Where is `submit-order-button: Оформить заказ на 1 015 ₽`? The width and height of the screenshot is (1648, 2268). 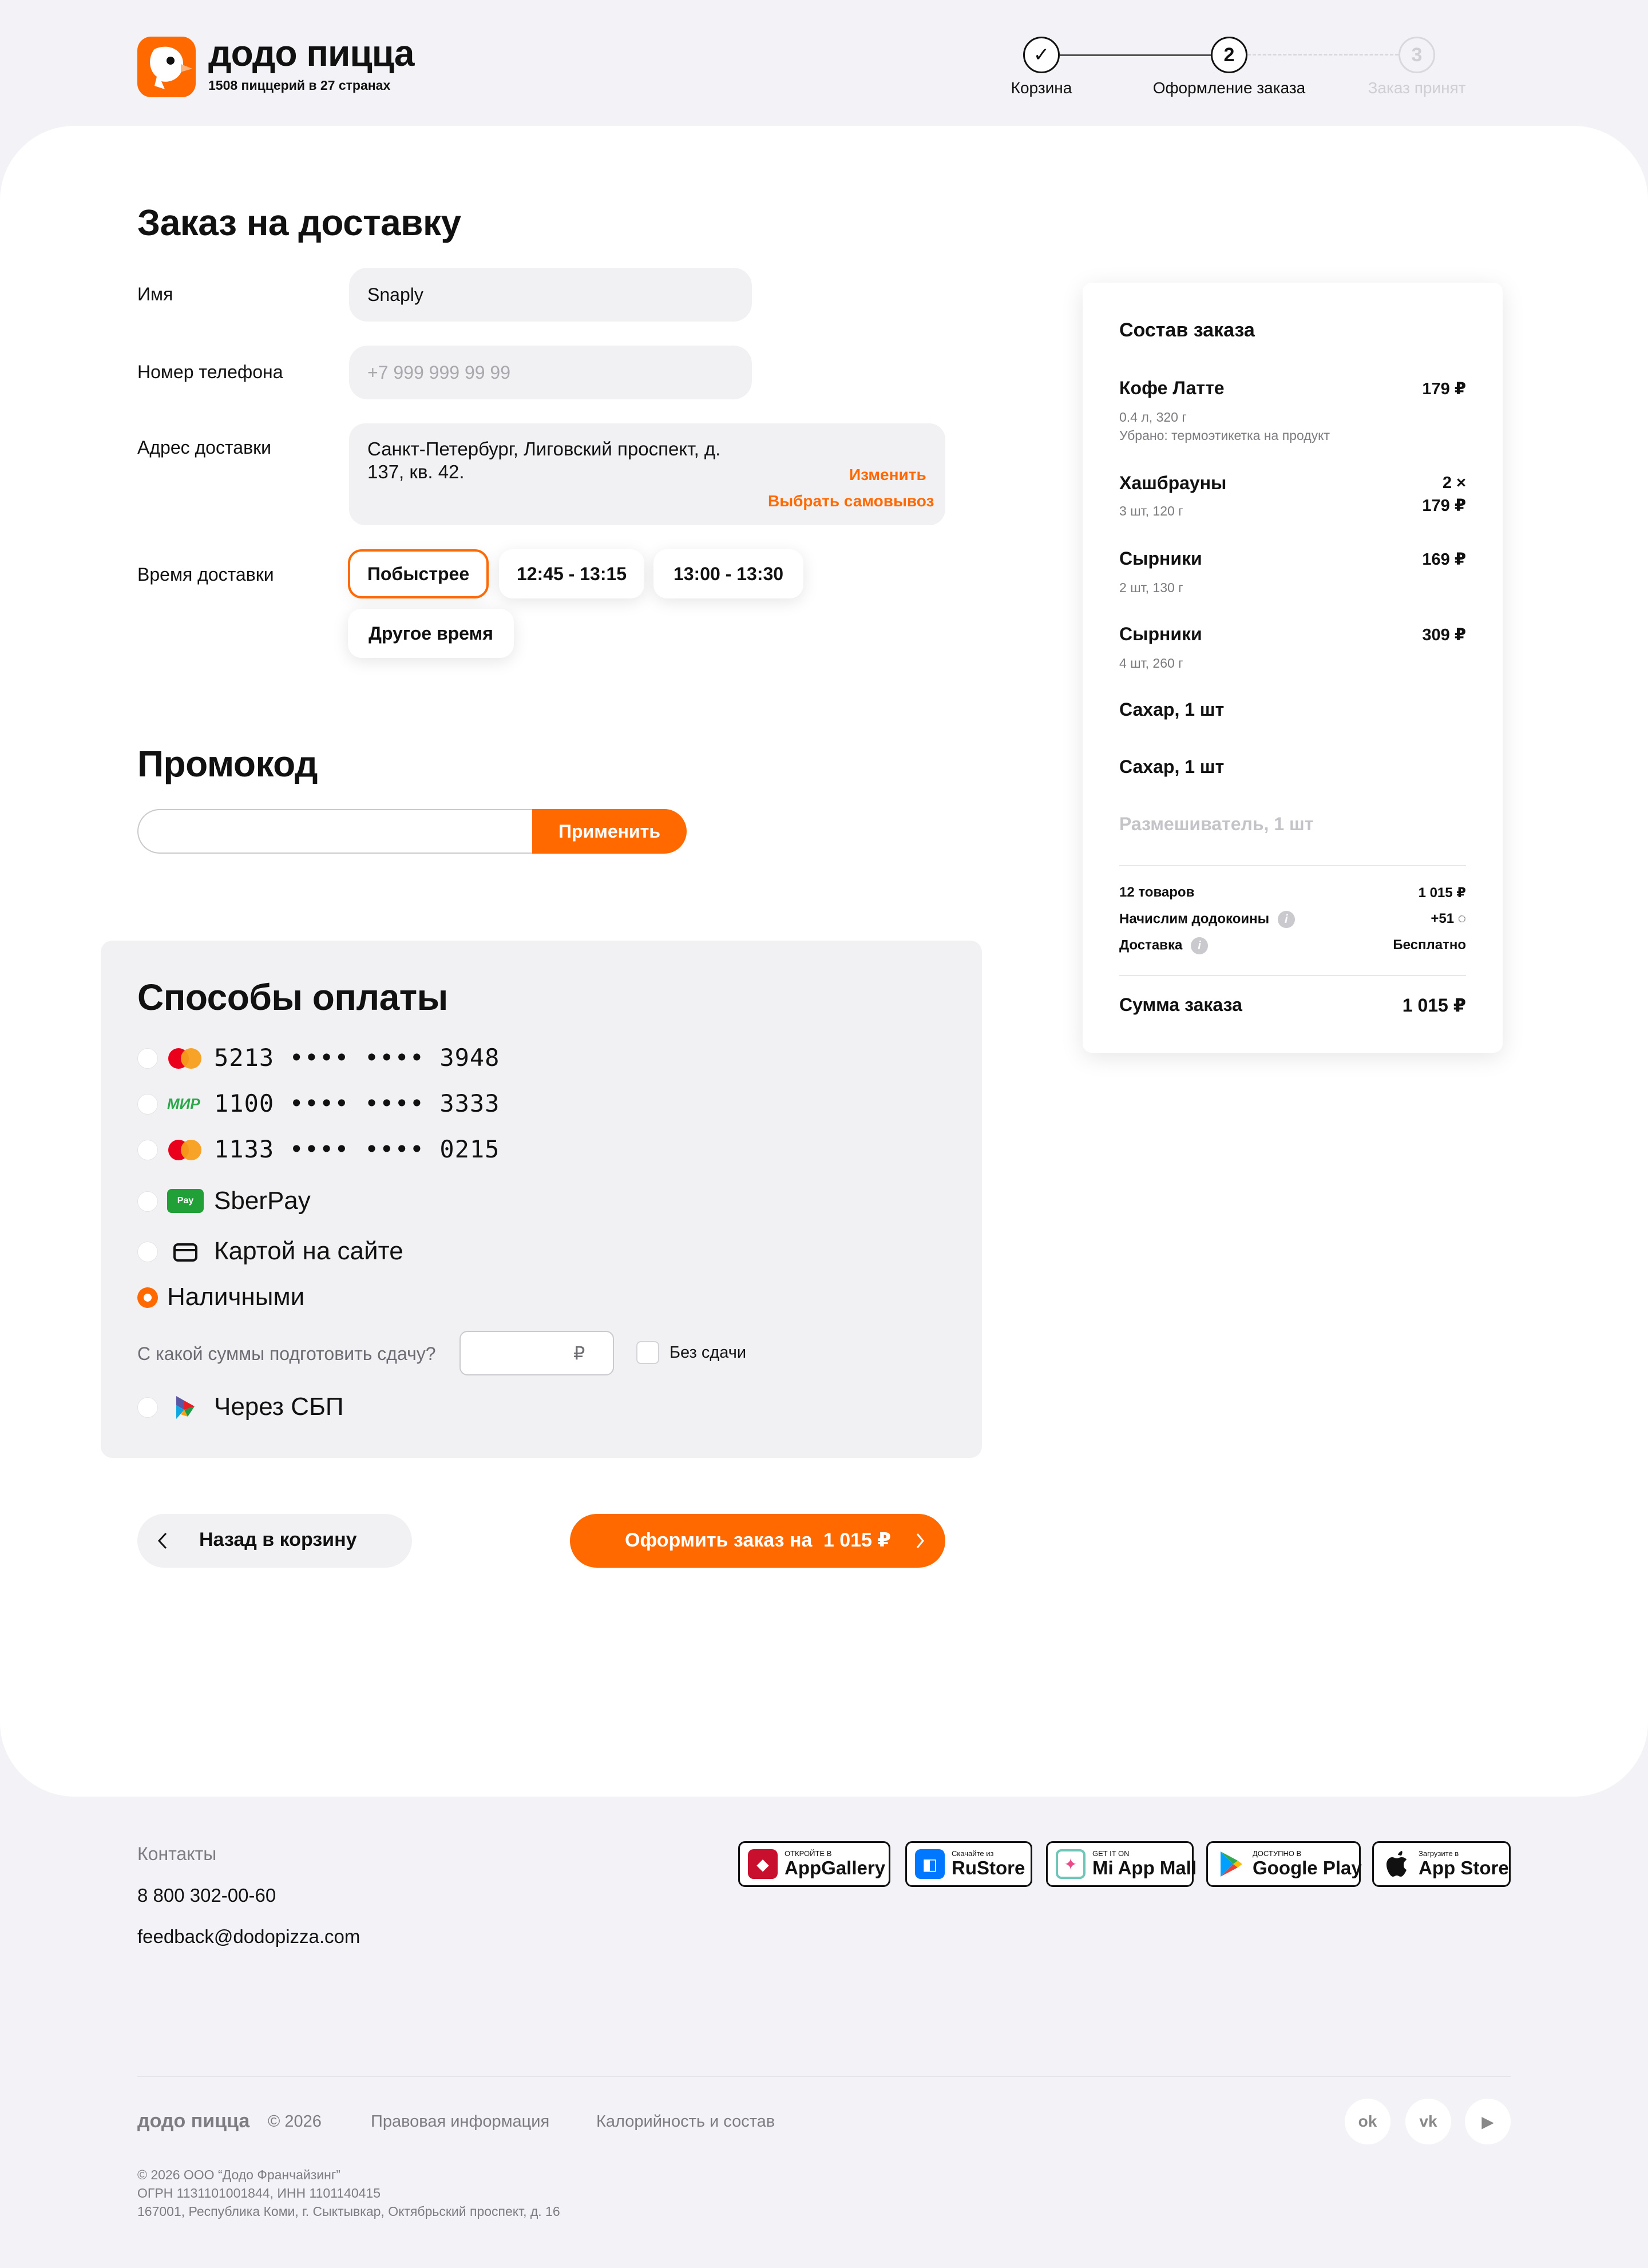
submit-order-button: Оформить заказ на 1 015 ₽ is located at coordinates (757, 1541).